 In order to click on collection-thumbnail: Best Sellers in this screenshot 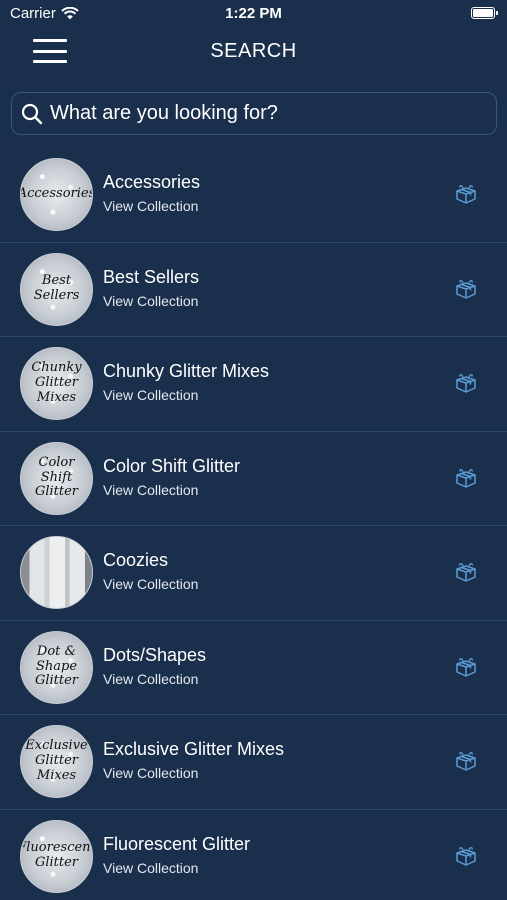, I will do `click(56, 289)`.